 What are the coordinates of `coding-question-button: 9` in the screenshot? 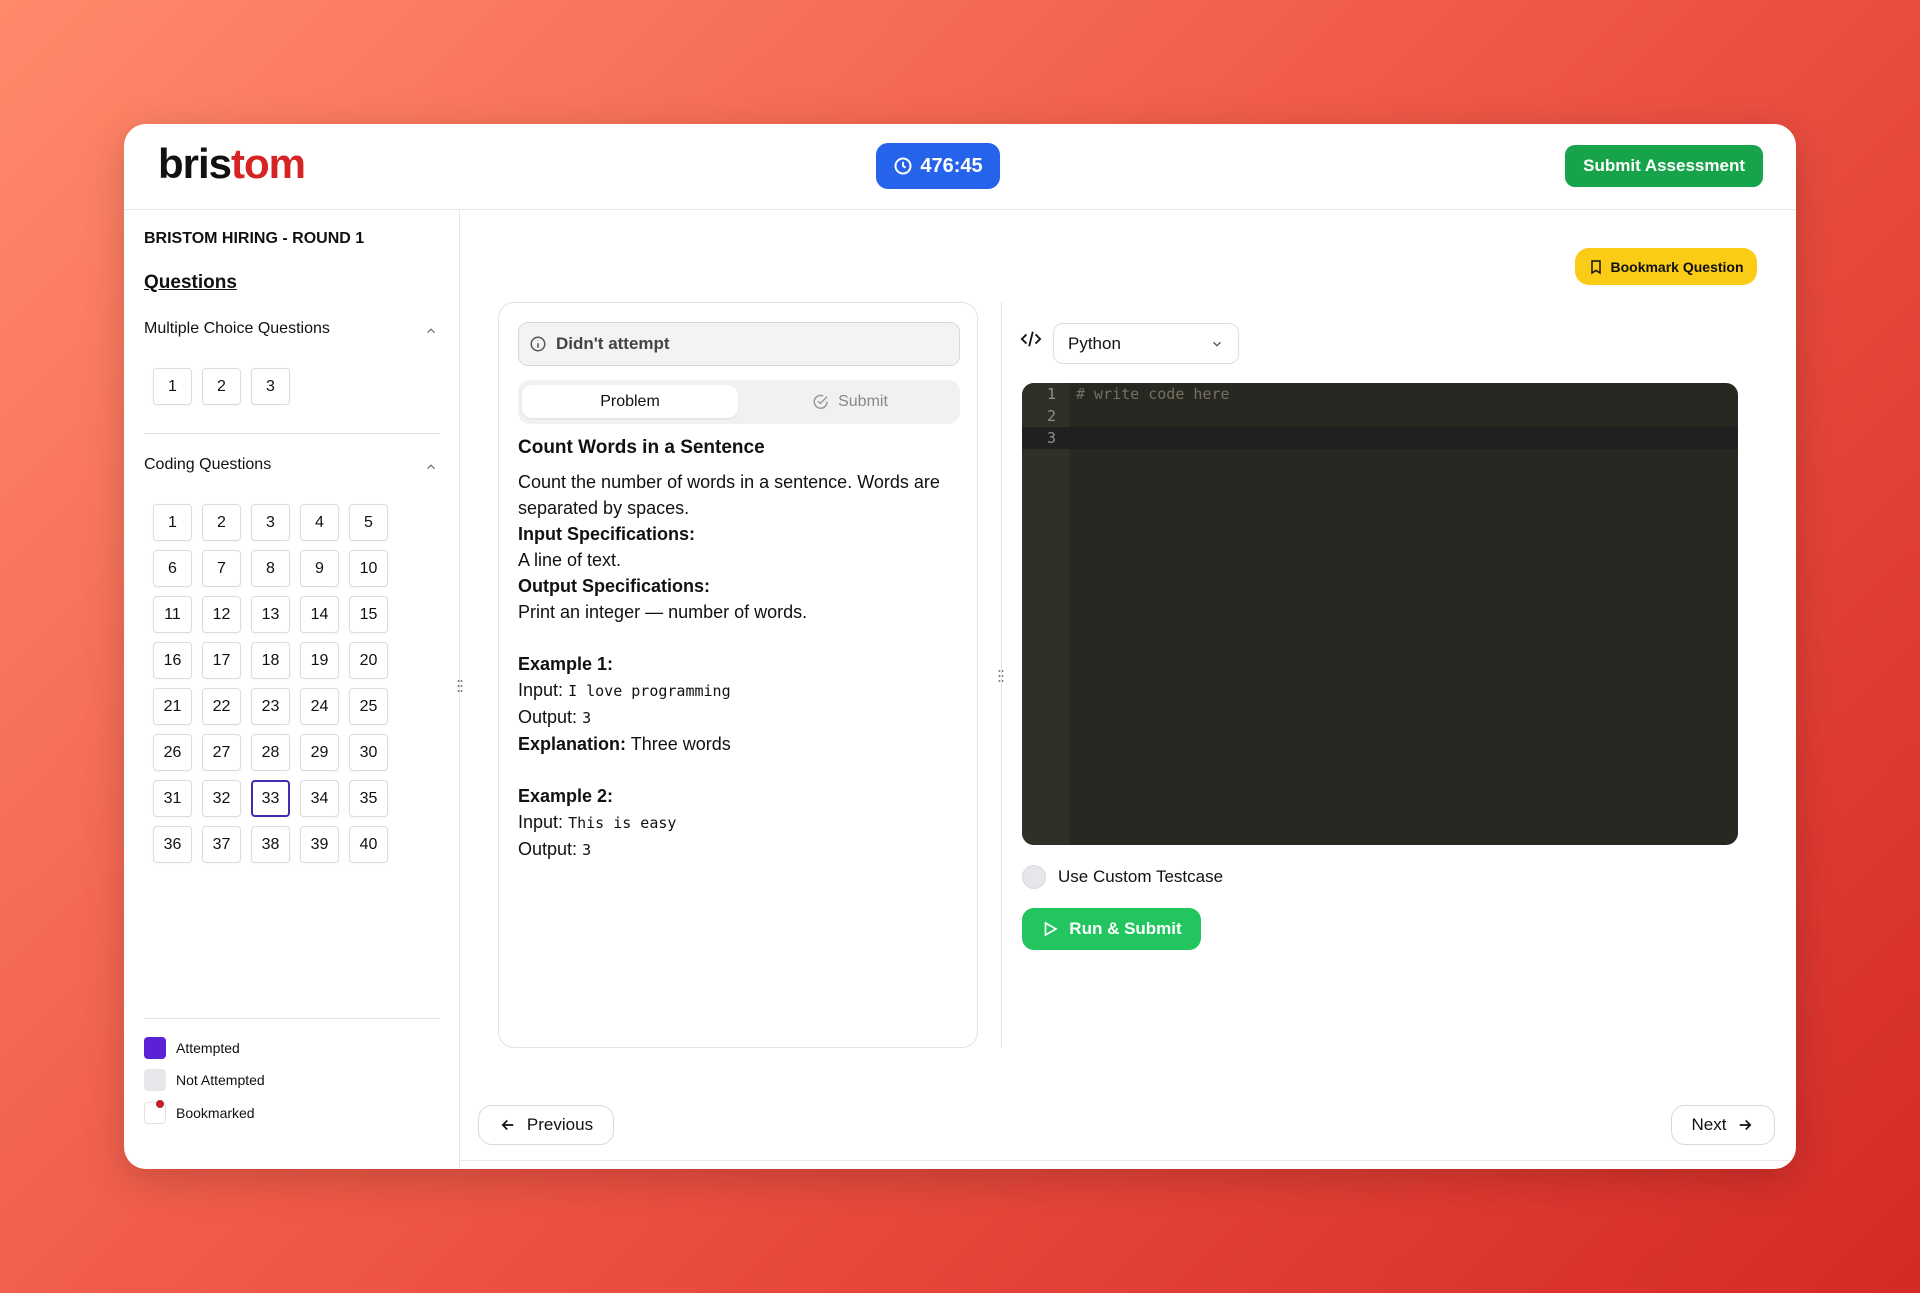 It's located at (319, 568).